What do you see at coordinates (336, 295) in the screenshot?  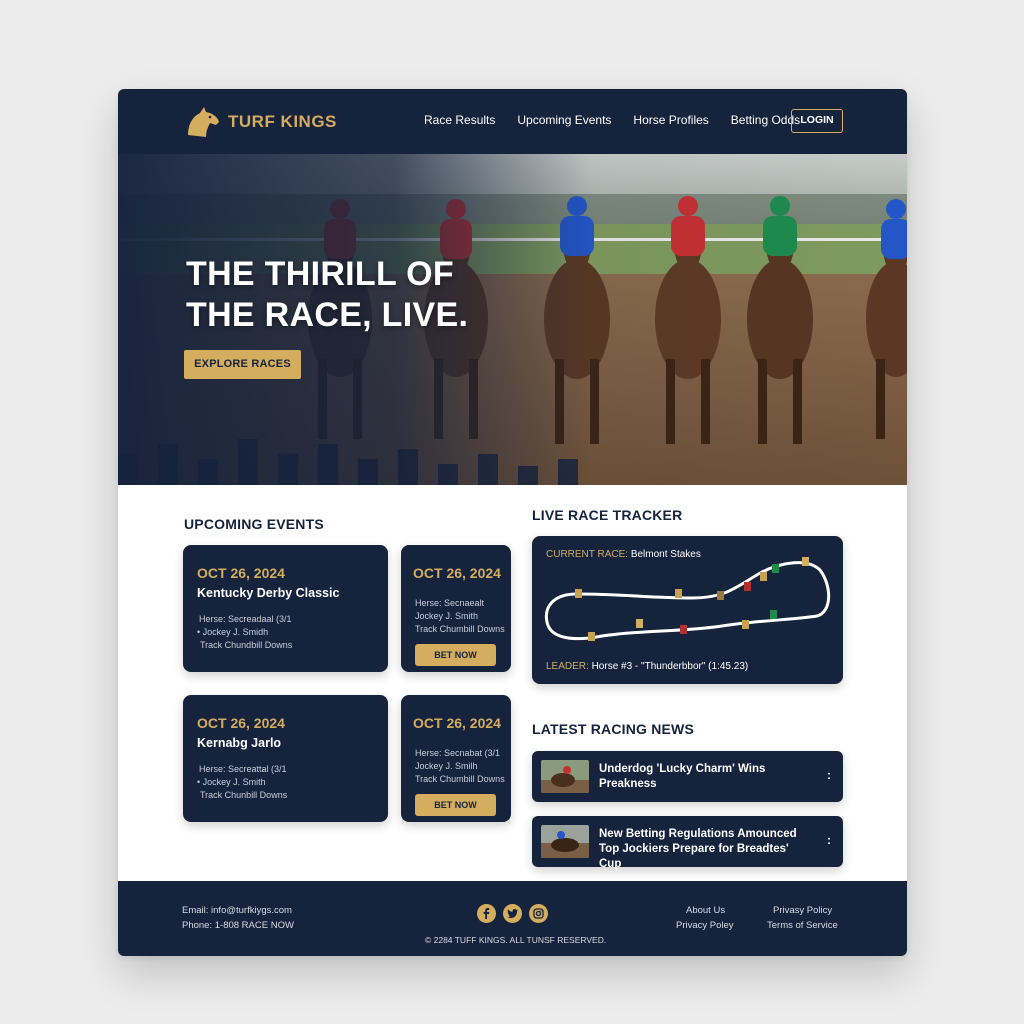 I see `hero-title: THE THIRILL OF THE RACE, LIVE.` at bounding box center [336, 295].